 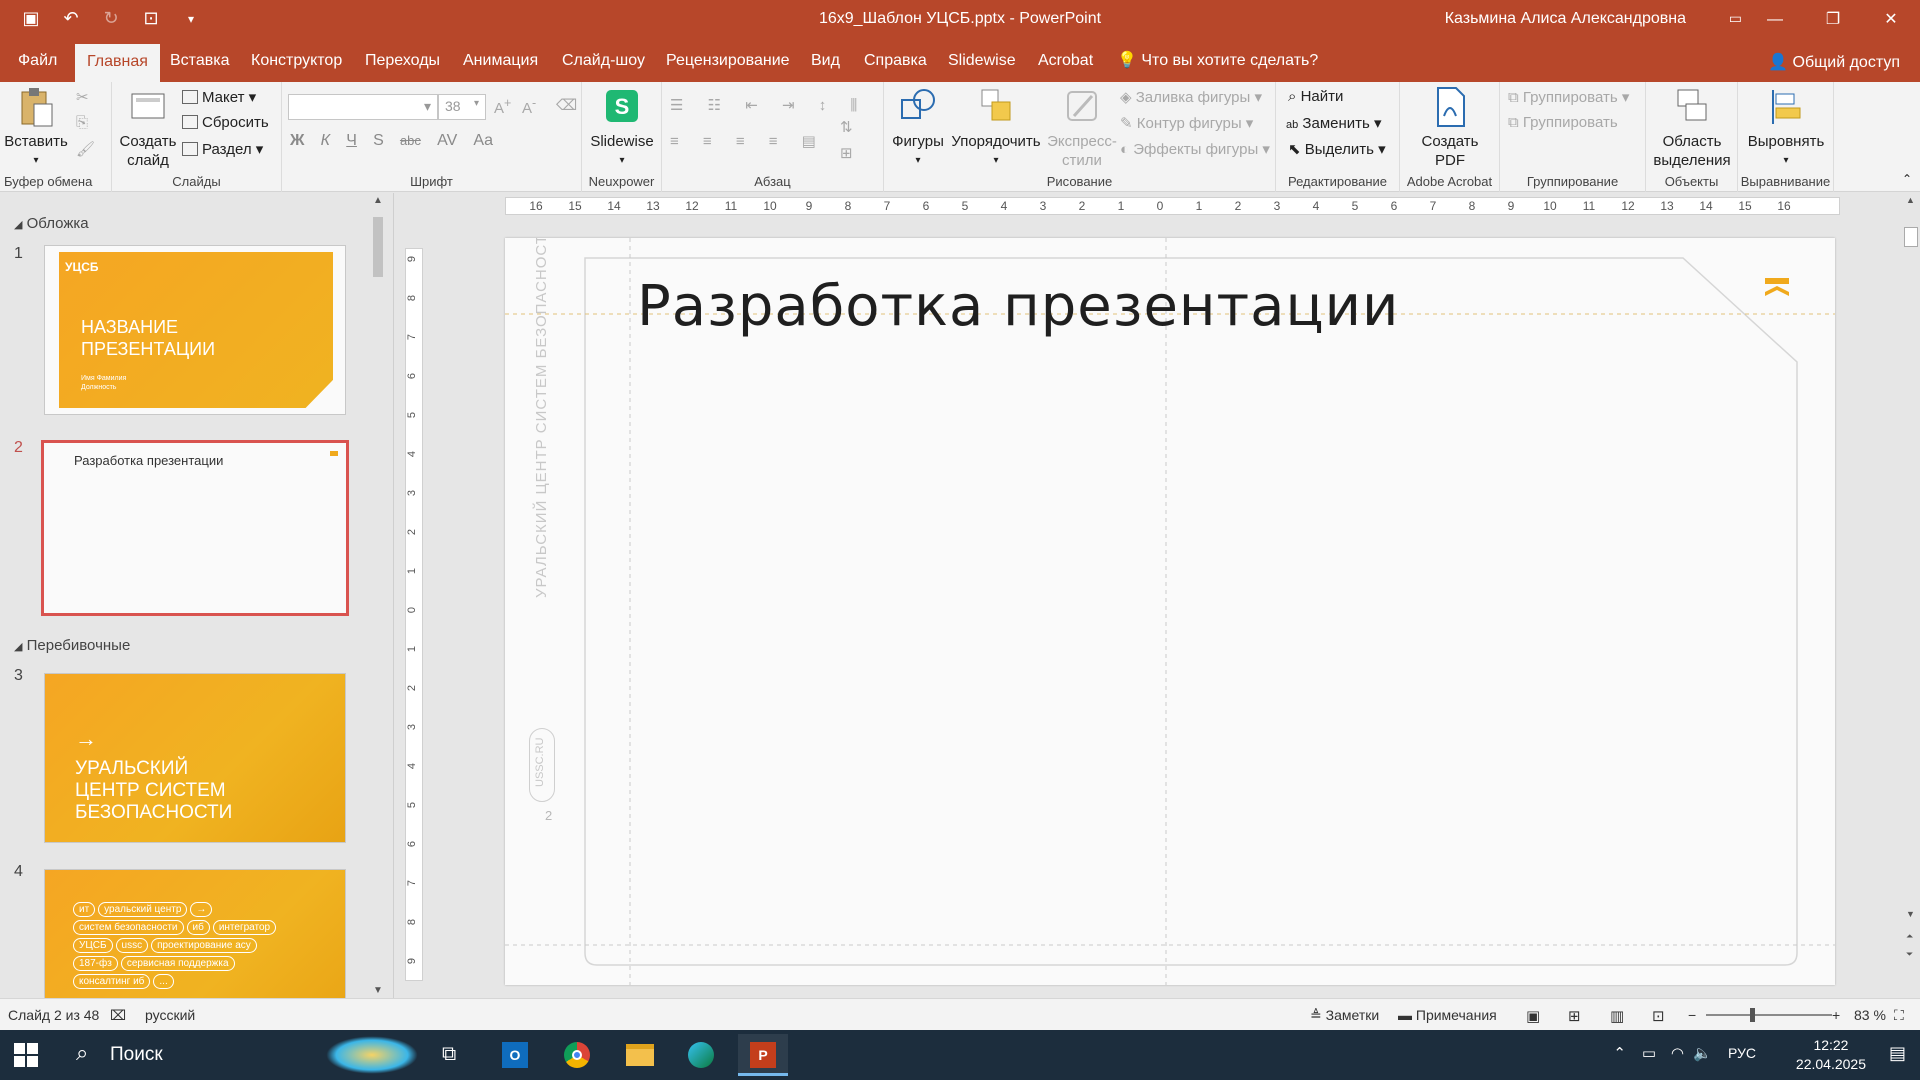 What do you see at coordinates (577, 1055) in the screenshot?
I see `chrome-icon` at bounding box center [577, 1055].